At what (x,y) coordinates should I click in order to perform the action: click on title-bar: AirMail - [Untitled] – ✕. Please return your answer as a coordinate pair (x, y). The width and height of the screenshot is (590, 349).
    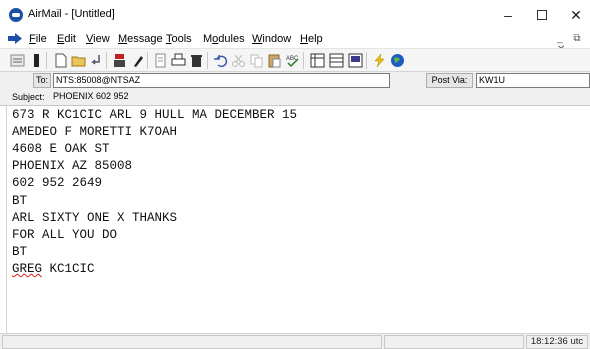
    Looking at the image, I should click on (295, 15).